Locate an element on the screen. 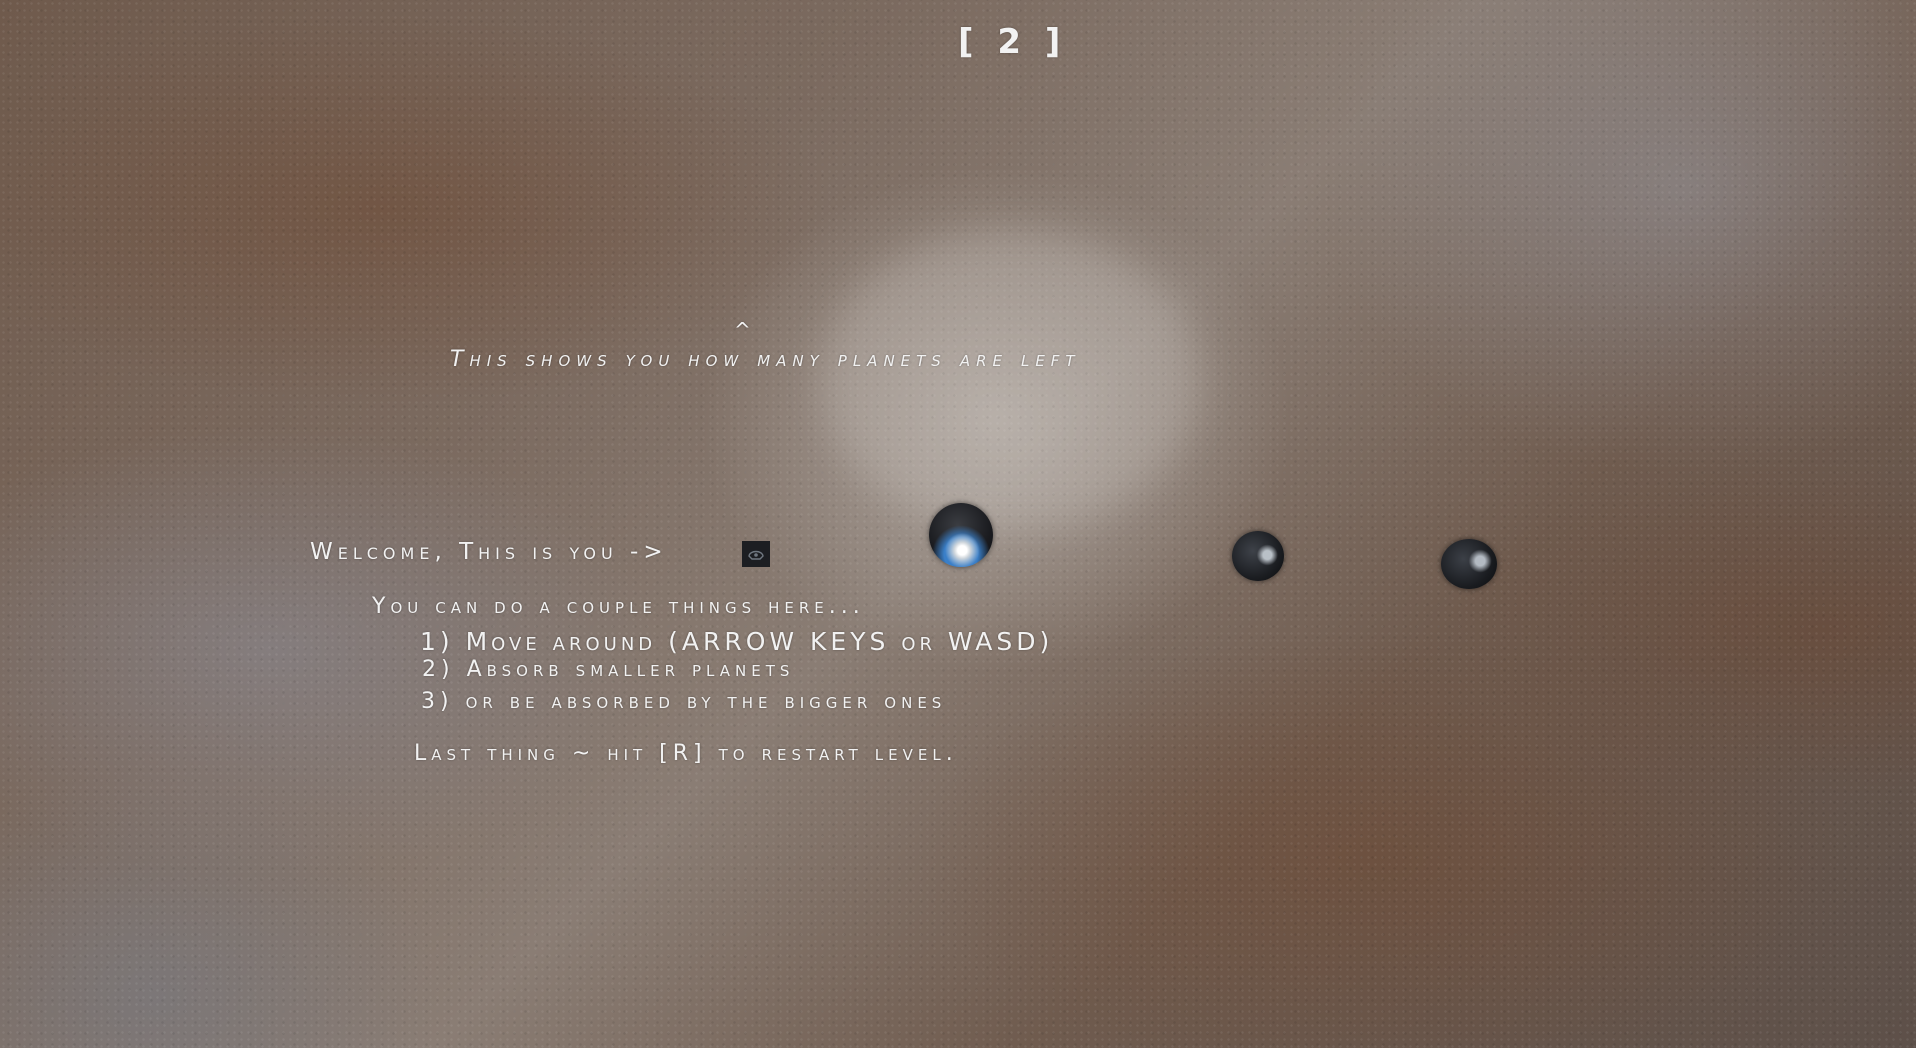 The image size is (1916, 1048). ship-icon is located at coordinates (756, 555).